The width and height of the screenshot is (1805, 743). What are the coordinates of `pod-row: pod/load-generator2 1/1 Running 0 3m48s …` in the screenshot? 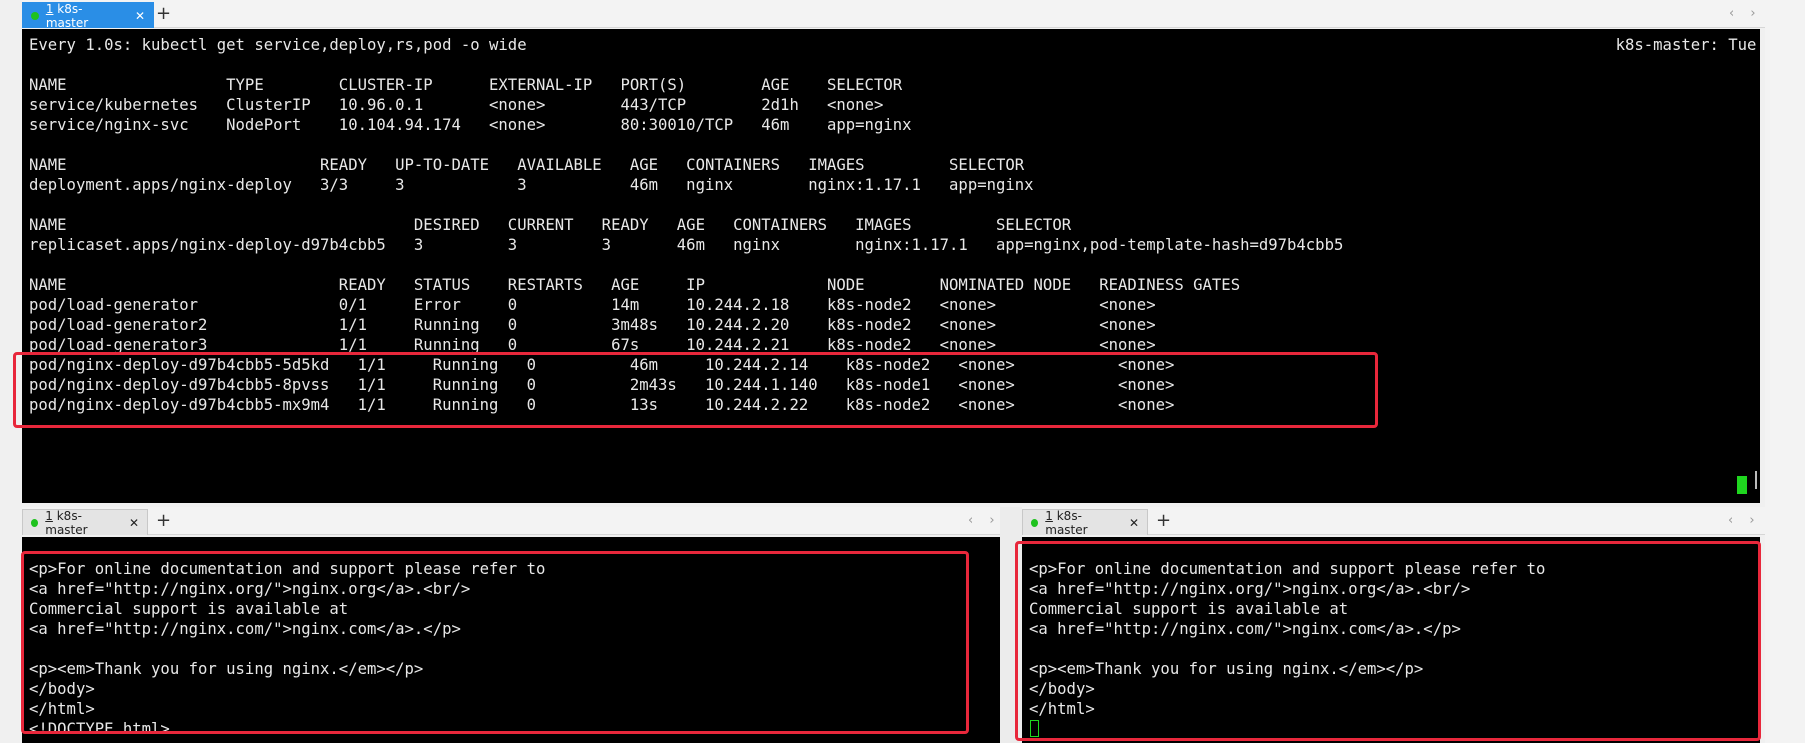 It's located at (592, 325).